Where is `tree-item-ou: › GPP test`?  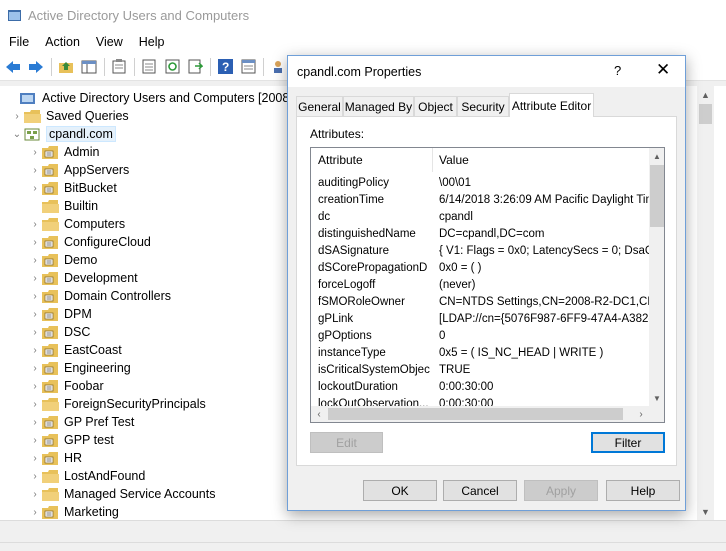 tree-item-ou: › GPP test is located at coordinates (70, 440).